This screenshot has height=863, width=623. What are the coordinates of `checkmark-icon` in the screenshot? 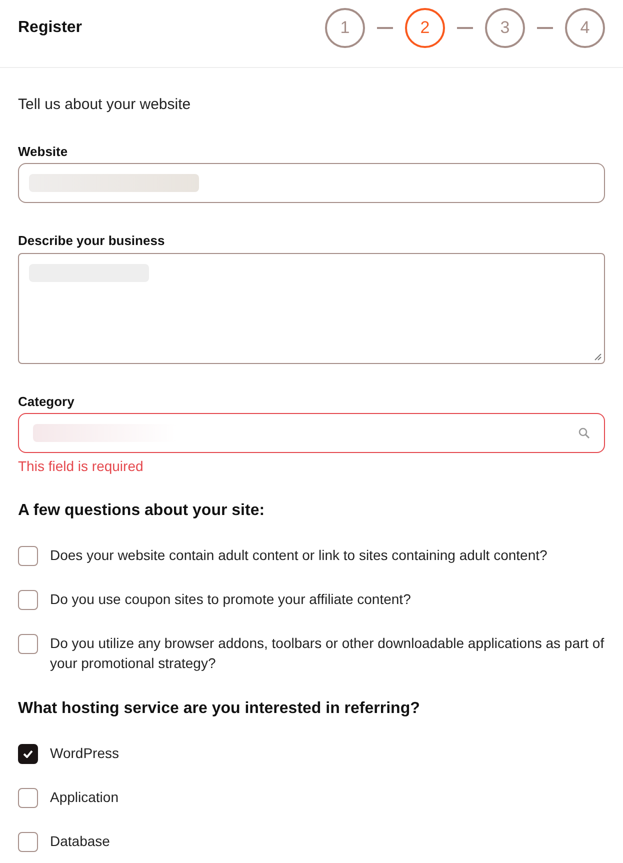 It's located at (28, 754).